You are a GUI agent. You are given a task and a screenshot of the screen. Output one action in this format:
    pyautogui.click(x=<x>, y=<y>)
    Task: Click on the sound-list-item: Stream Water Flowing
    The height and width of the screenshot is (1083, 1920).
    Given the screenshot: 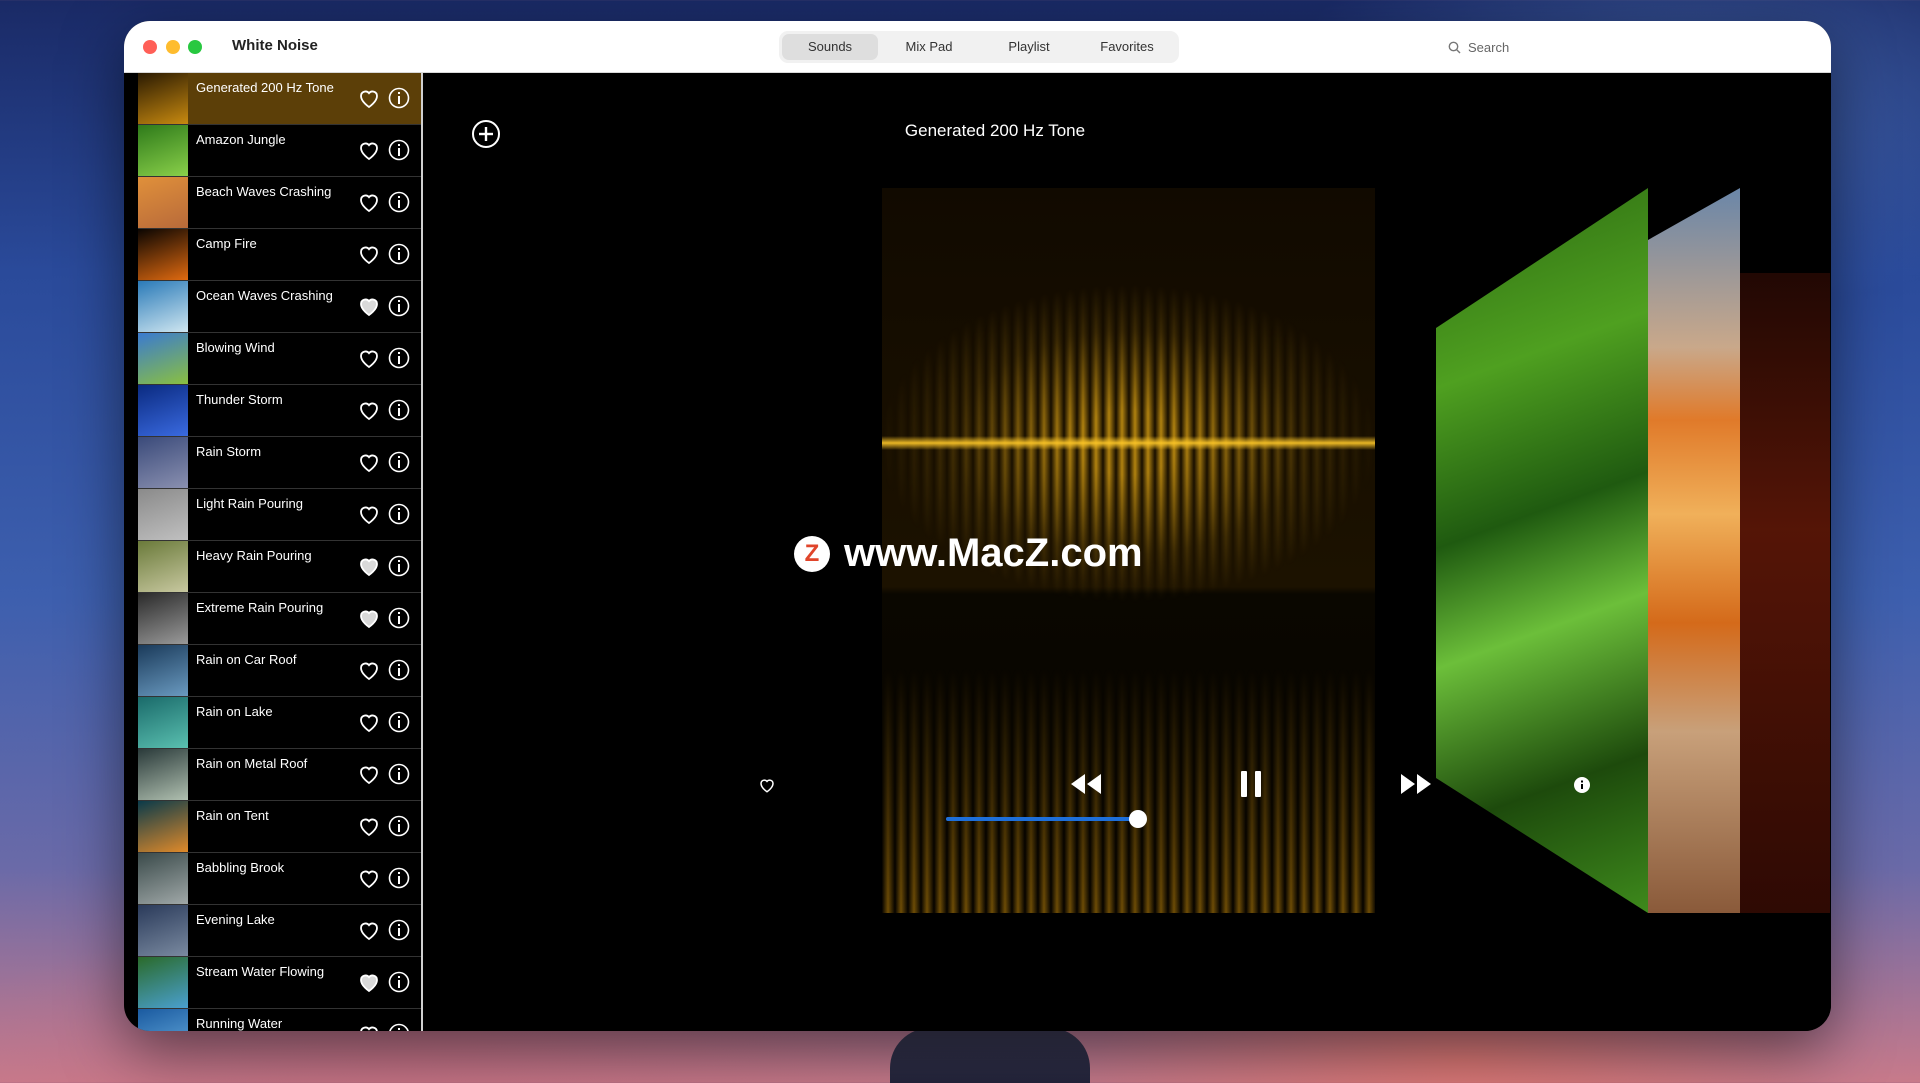 What is the action you would take?
    pyautogui.click(x=279, y=983)
    